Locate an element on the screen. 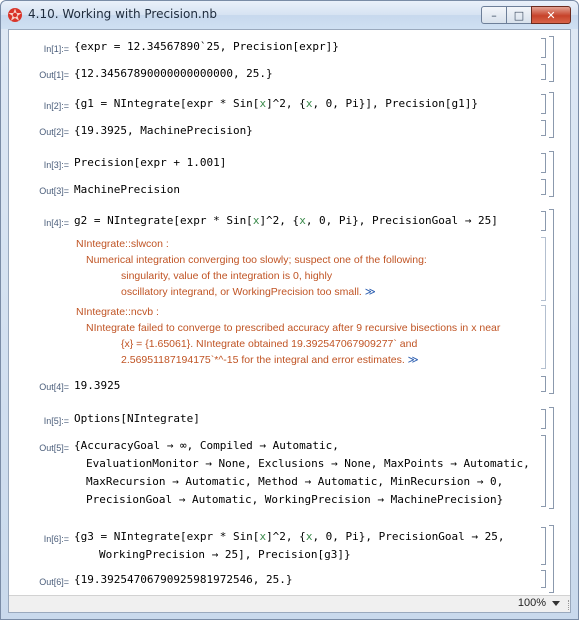  output-cell: {19.39254706790925981972546, 25.} is located at coordinates (183, 580).